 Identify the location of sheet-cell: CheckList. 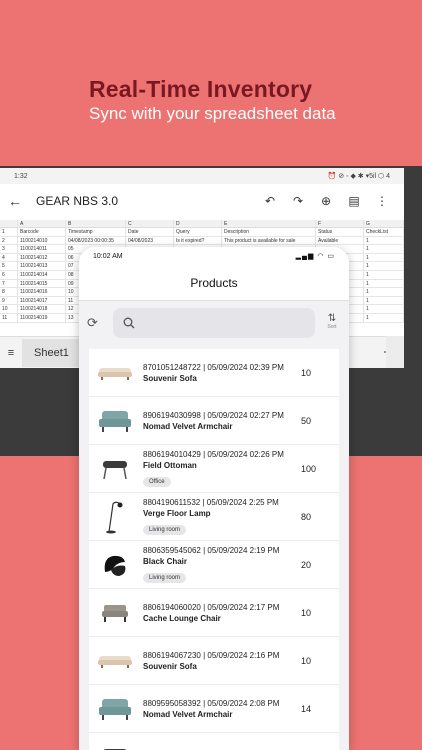
(384, 232).